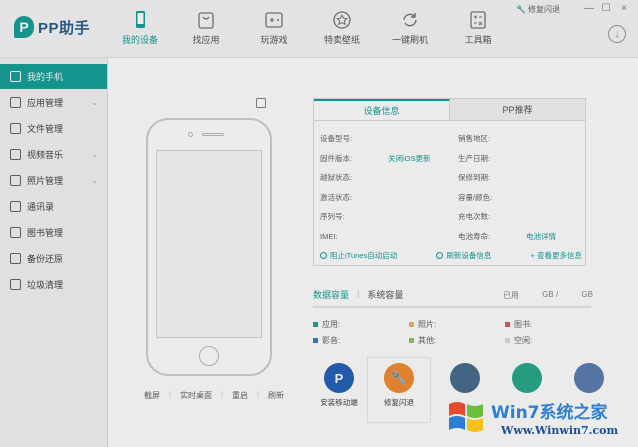  What do you see at coordinates (206, 30) in the screenshot?
I see `nav-tab-find-apps: 找应用` at bounding box center [206, 30].